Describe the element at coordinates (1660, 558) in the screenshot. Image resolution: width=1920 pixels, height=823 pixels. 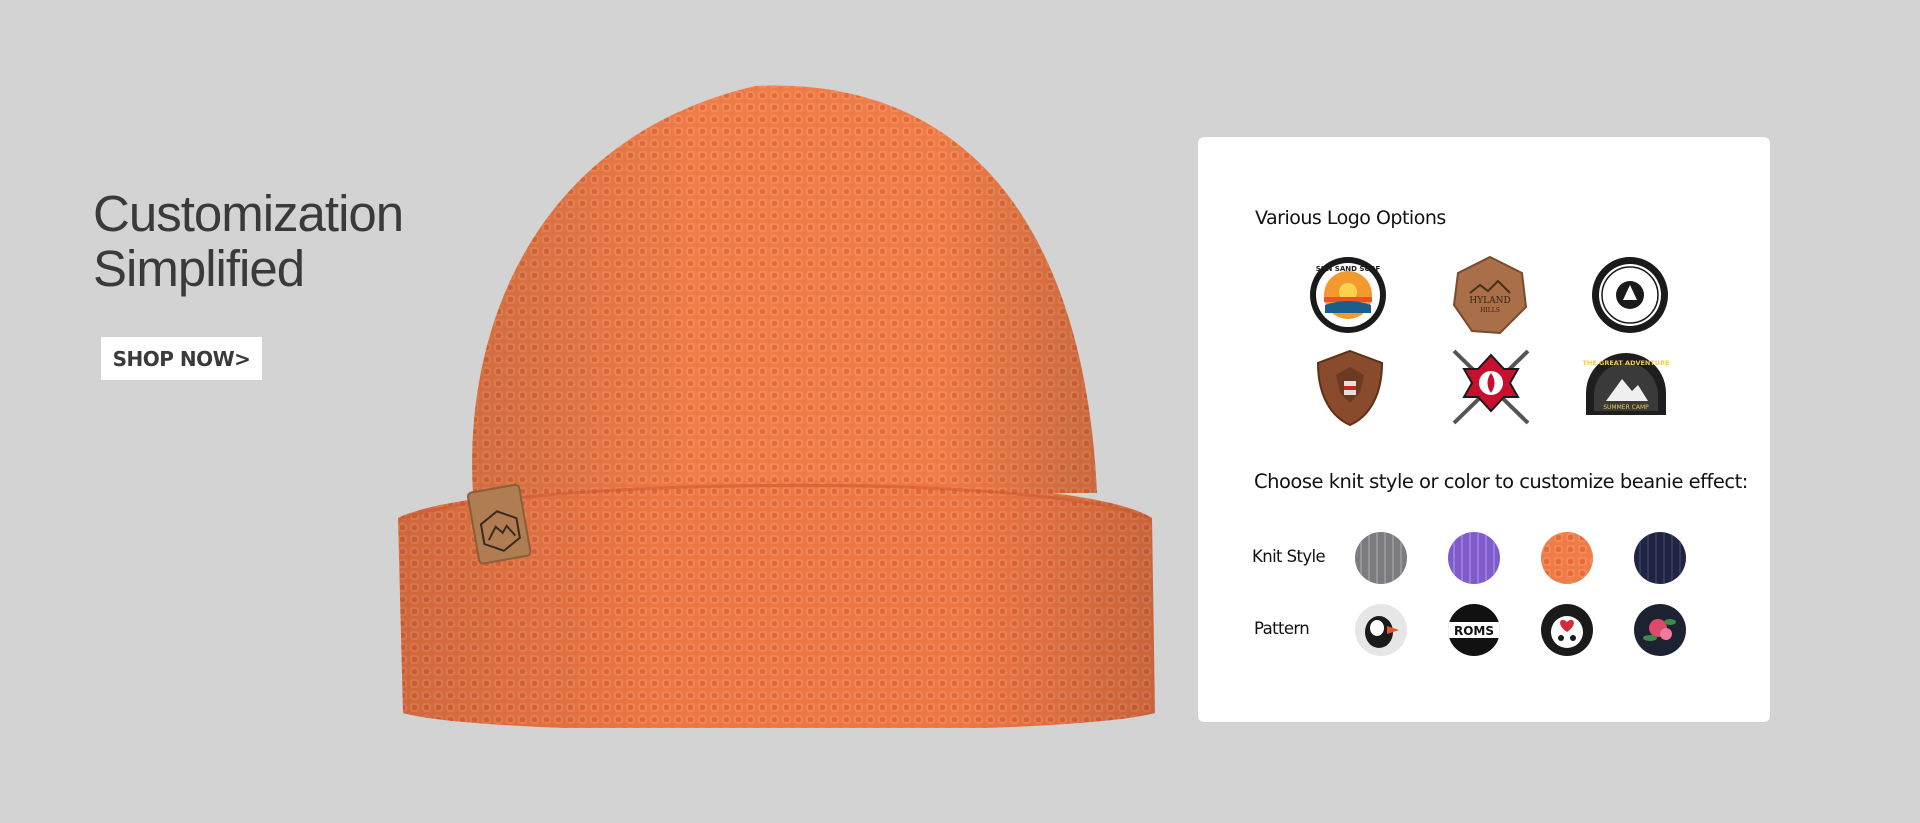
I see `knit-swatch-navy` at that location.